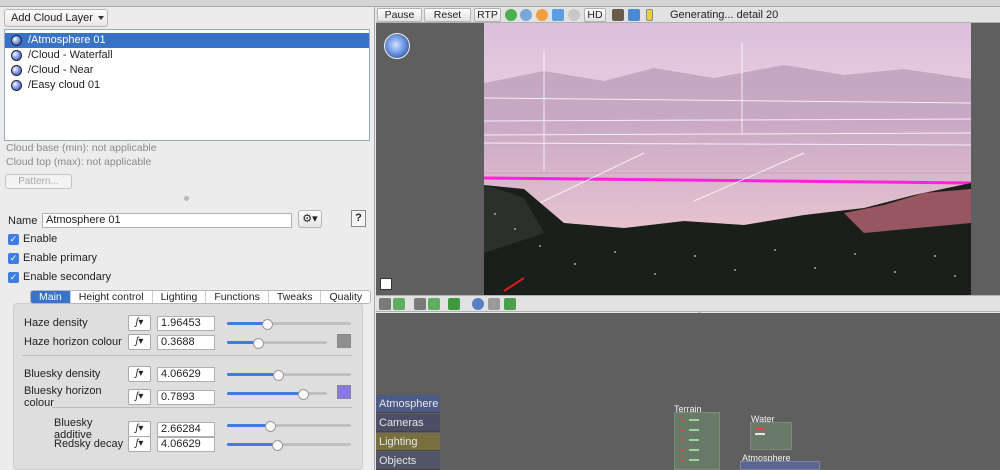 This screenshot has height=470, width=1000. What do you see at coordinates (408, 461) in the screenshot?
I see `category-objects: Objects` at bounding box center [408, 461].